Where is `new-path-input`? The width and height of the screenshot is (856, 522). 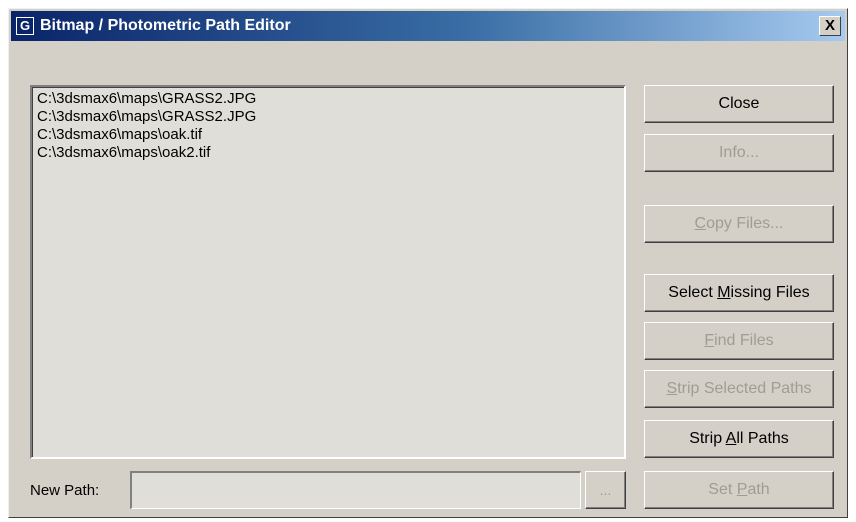 new-path-input is located at coordinates (355, 490).